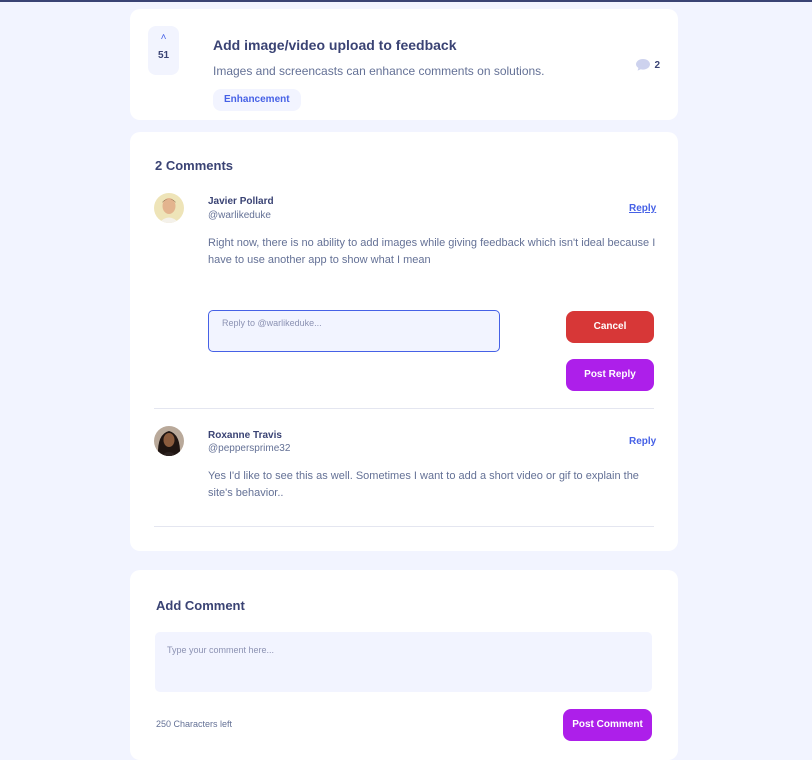  What do you see at coordinates (643, 65) in the screenshot?
I see `comment-bubble-icon` at bounding box center [643, 65].